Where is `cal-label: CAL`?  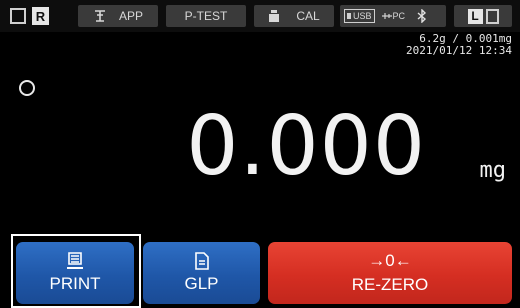
cal-label: CAL is located at coordinates (308, 16).